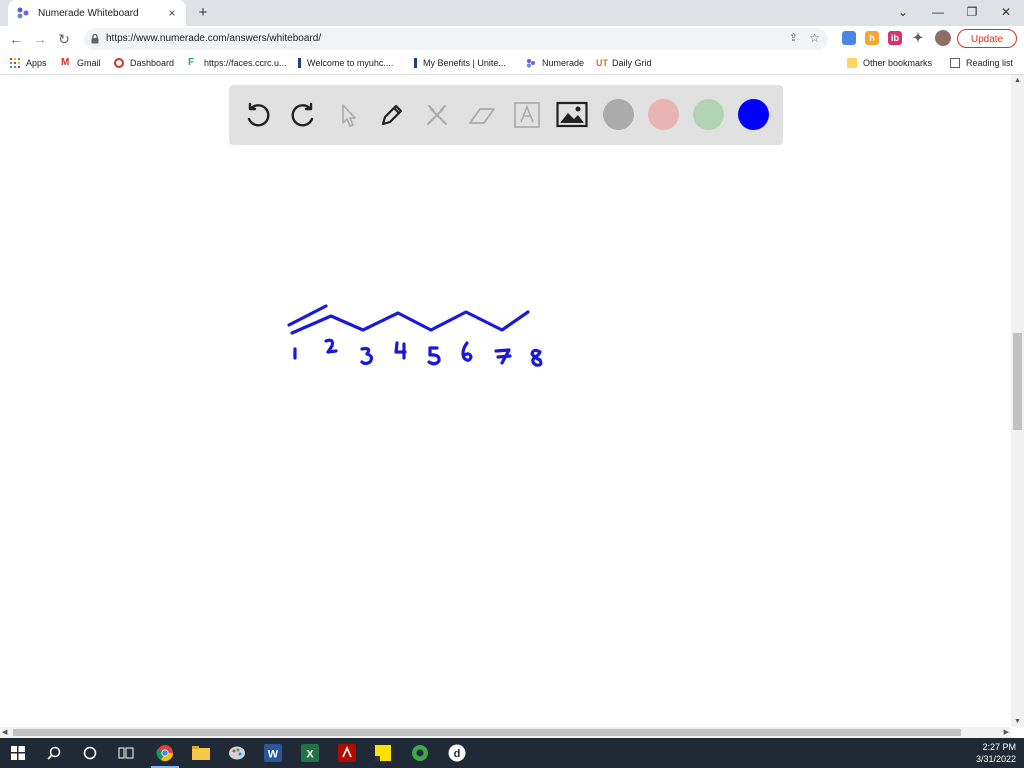 The width and height of the screenshot is (1024, 768). Describe the element at coordinates (602, 63) in the screenshot. I see `daily-grid-icon: UT` at that location.